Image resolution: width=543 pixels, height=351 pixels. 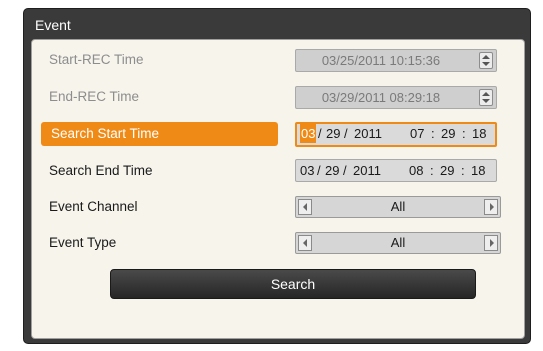 I want to click on search-end-sep1: /, so click(x=319, y=170).